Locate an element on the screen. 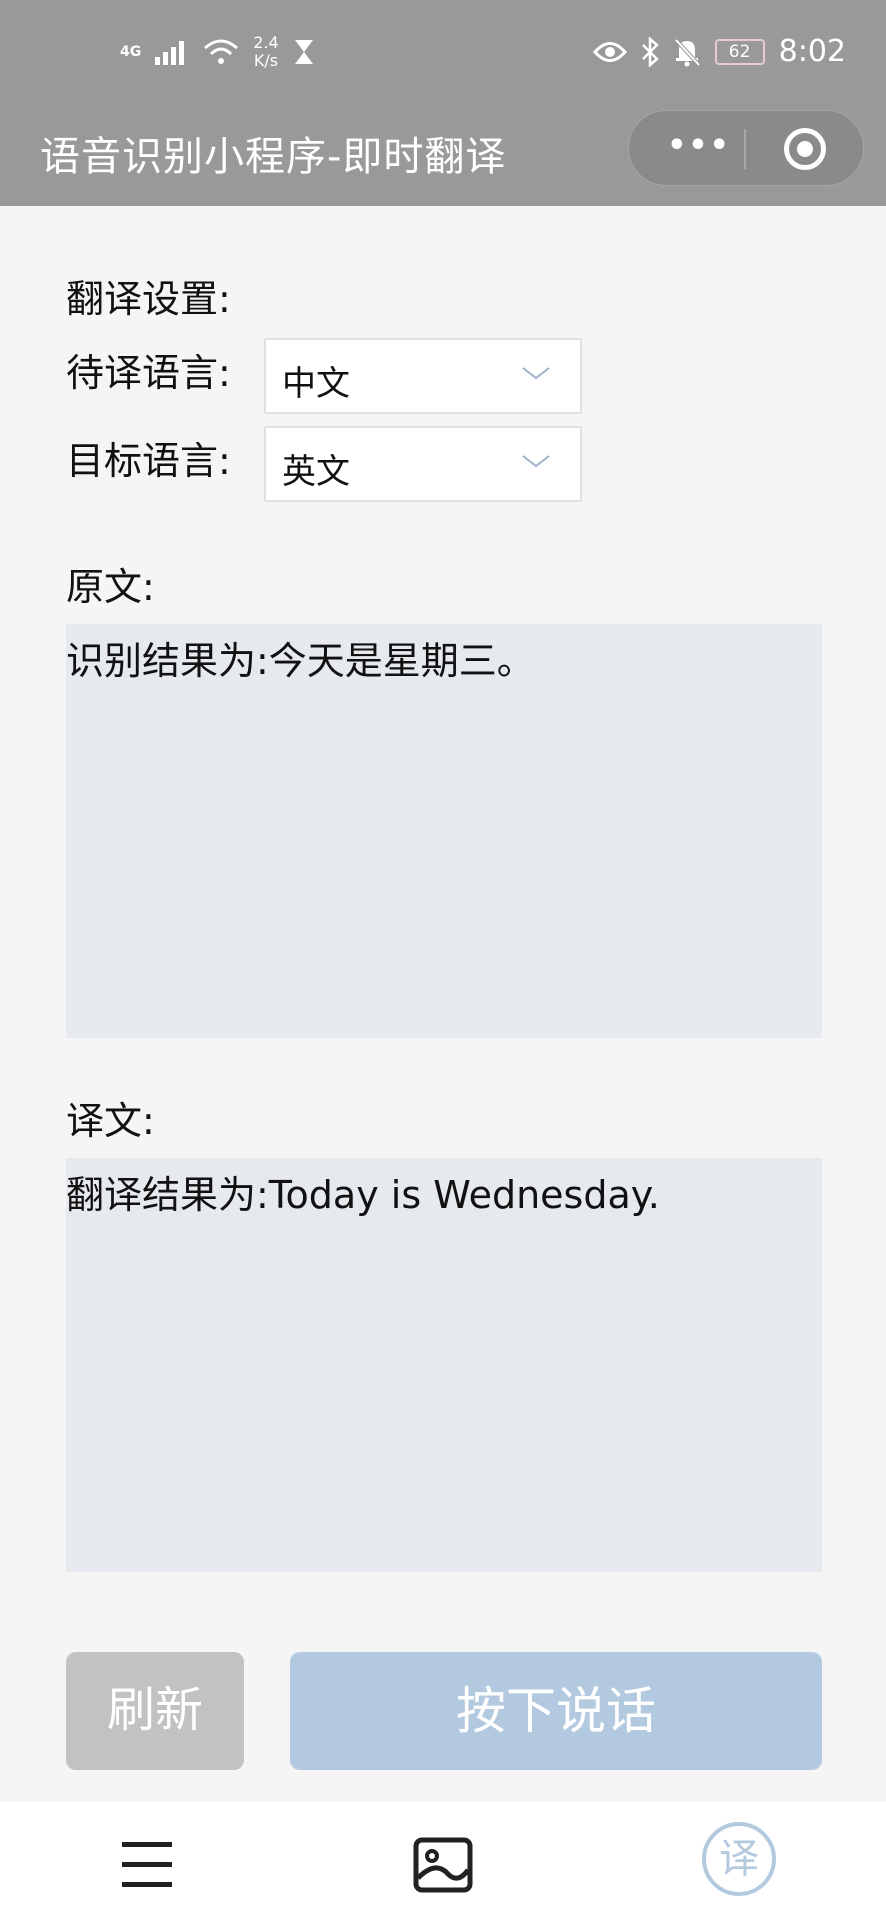  app-header: 4G 2.4 K/s 62 8:02 语音识别小程序-即时翻译 ••• is located at coordinates (443, 103).